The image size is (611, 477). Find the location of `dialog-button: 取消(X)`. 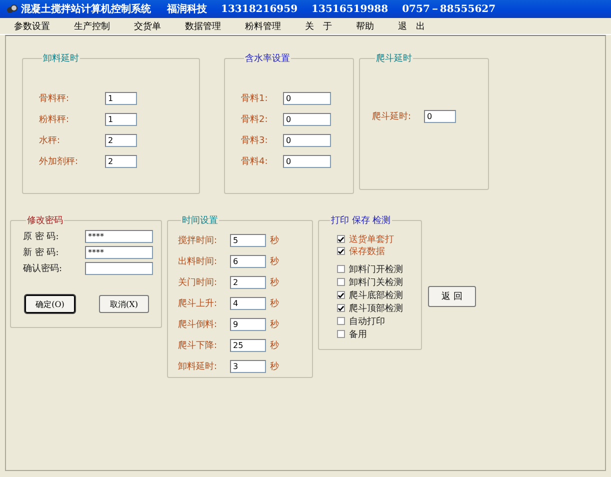

dialog-button: 取消(X) is located at coordinates (124, 304).